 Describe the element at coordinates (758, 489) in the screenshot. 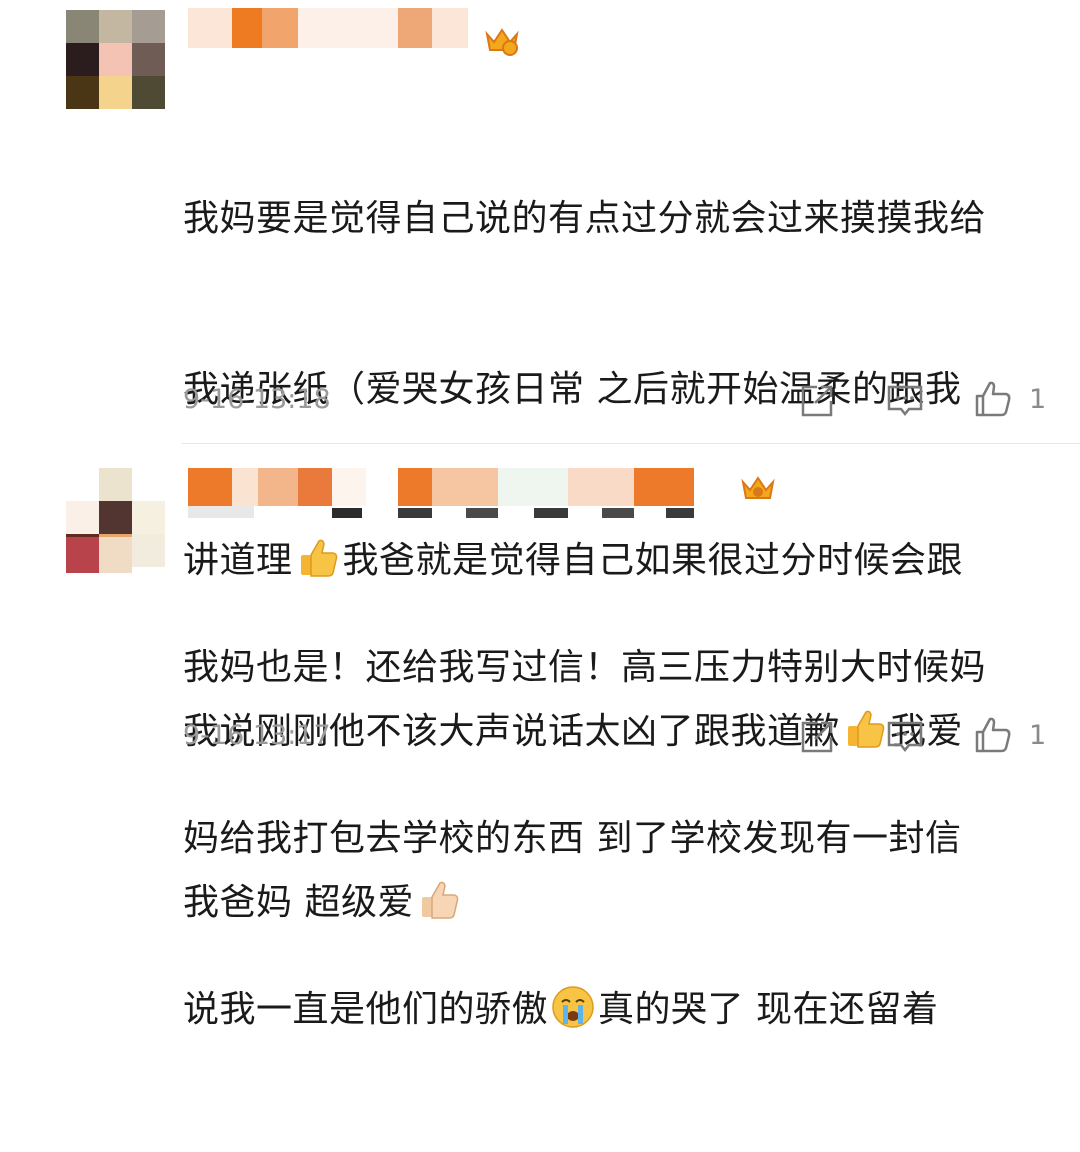

I see `vip-crown-icon` at that location.